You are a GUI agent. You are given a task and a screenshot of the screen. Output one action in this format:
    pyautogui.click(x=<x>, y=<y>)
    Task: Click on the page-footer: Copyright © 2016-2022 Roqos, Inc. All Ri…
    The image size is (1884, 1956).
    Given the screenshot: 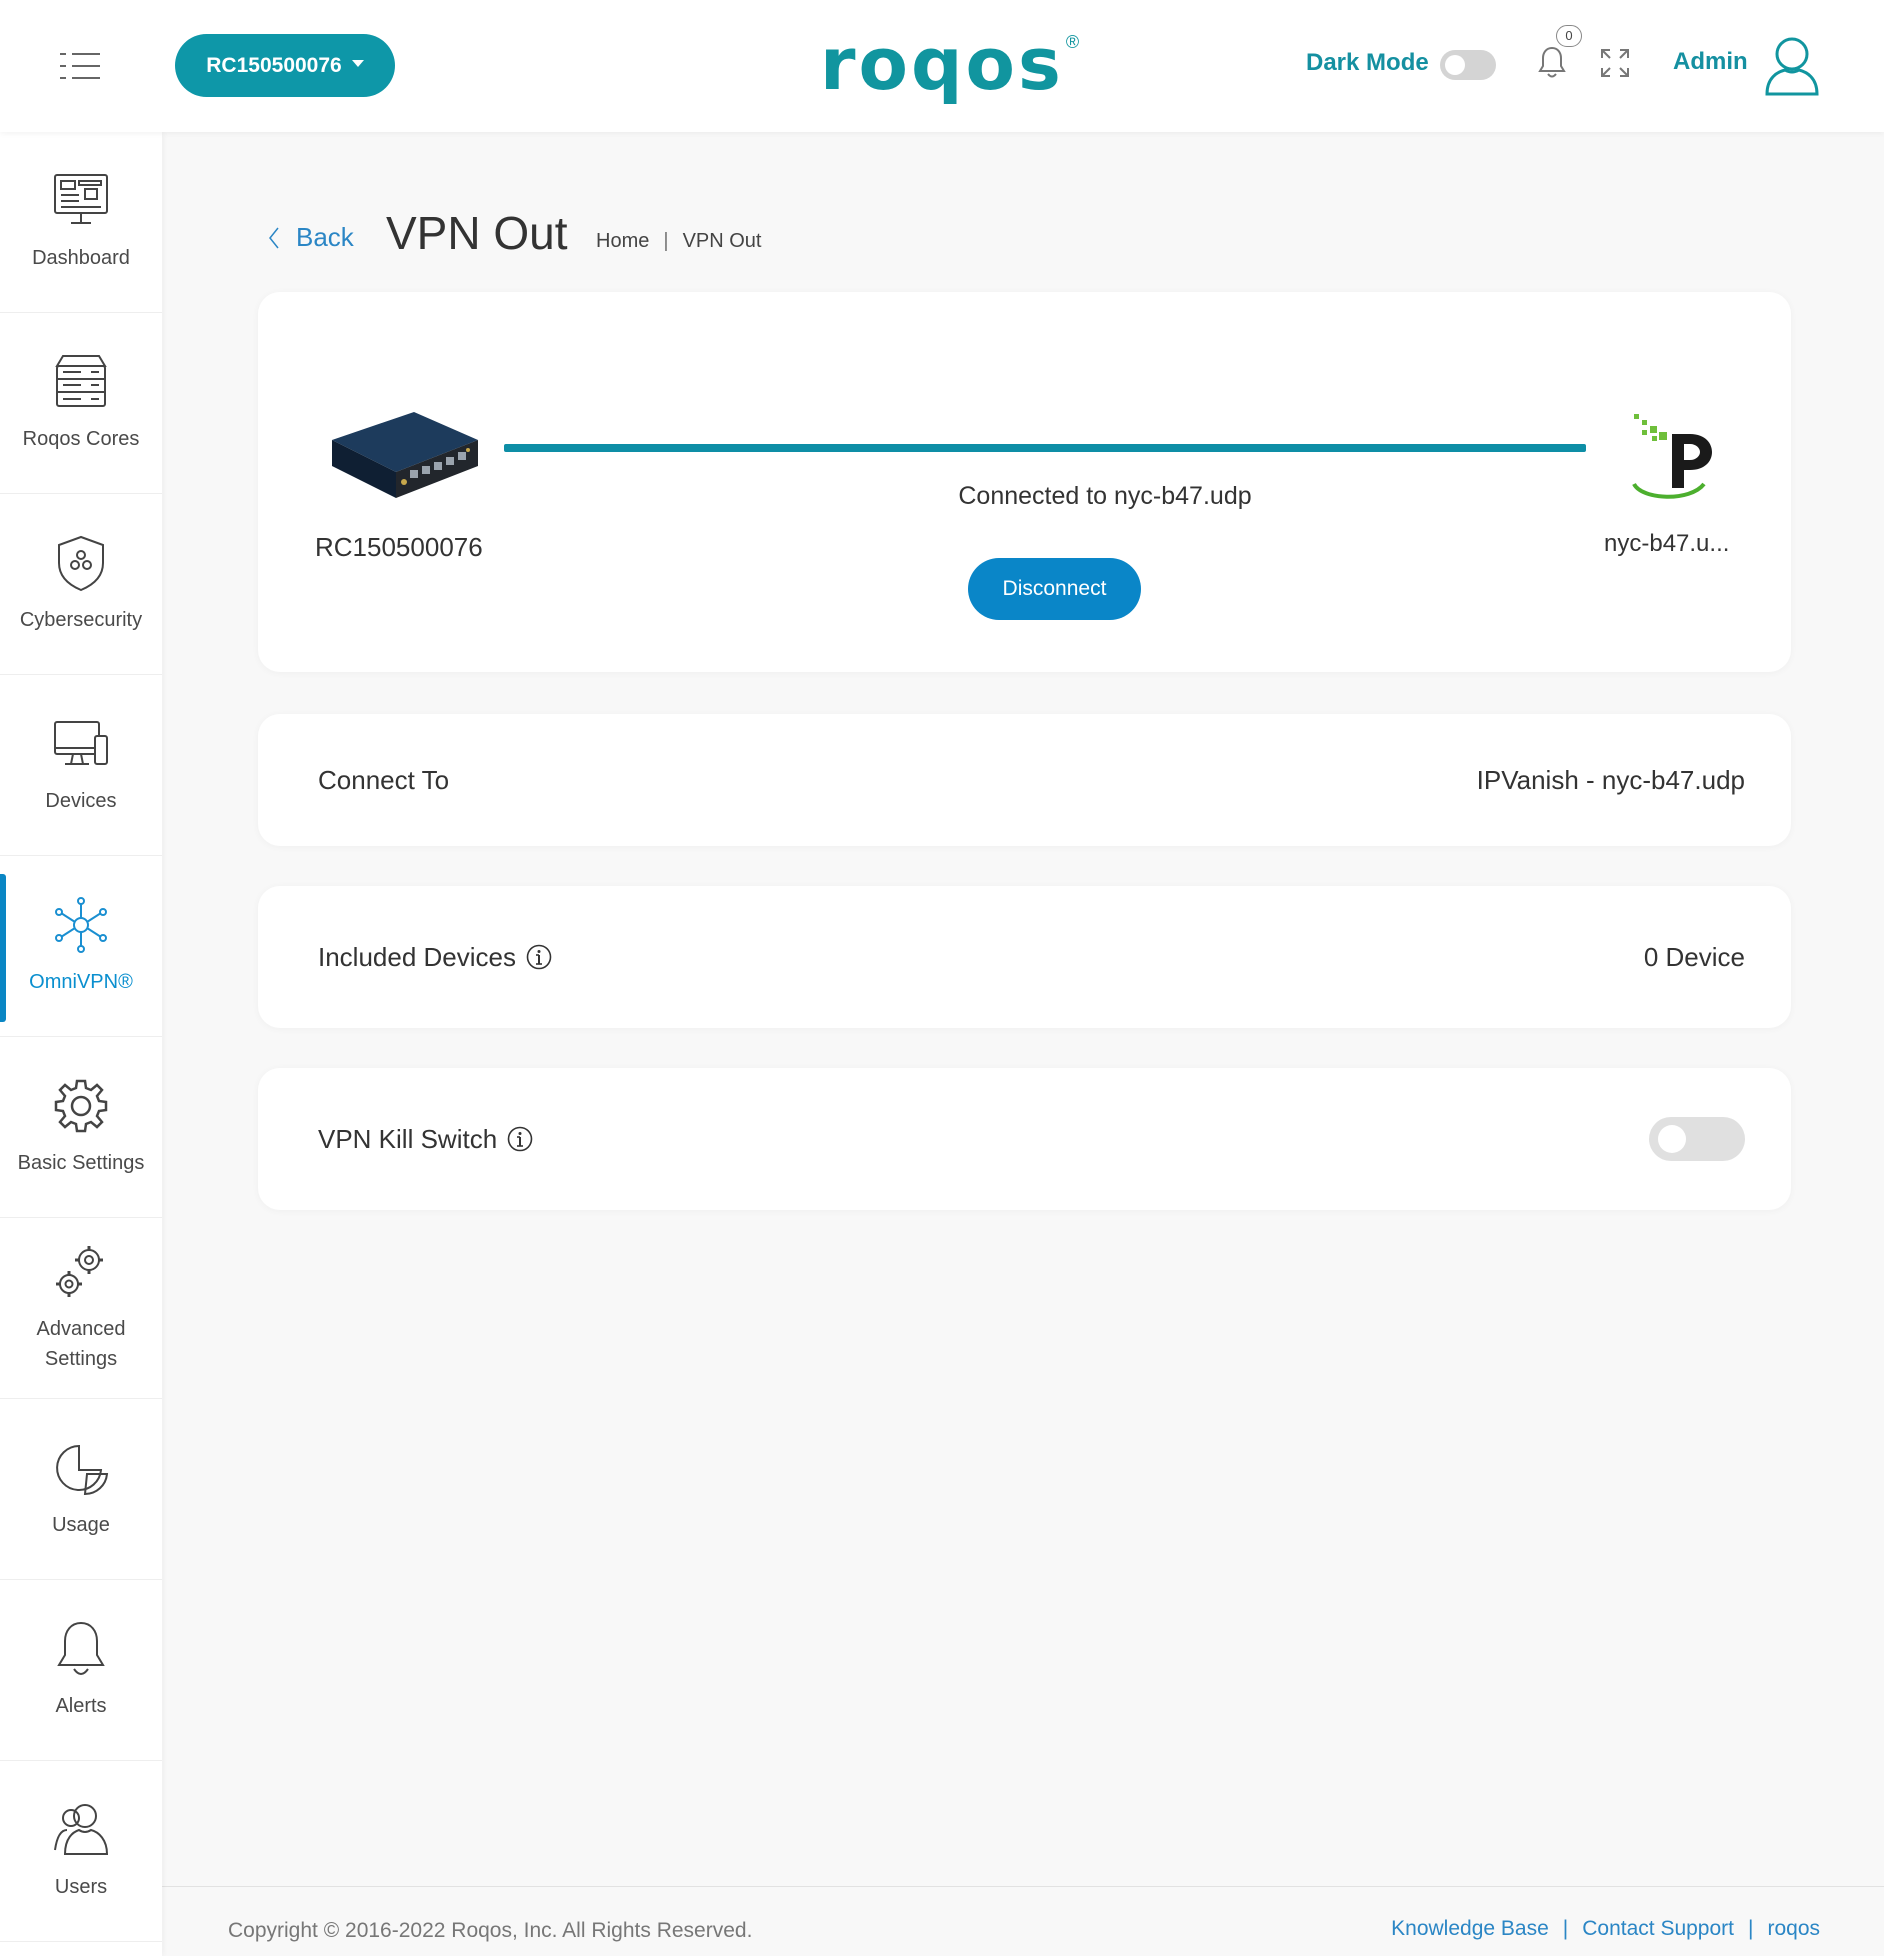 What is the action you would take?
    pyautogui.click(x=1023, y=1921)
    